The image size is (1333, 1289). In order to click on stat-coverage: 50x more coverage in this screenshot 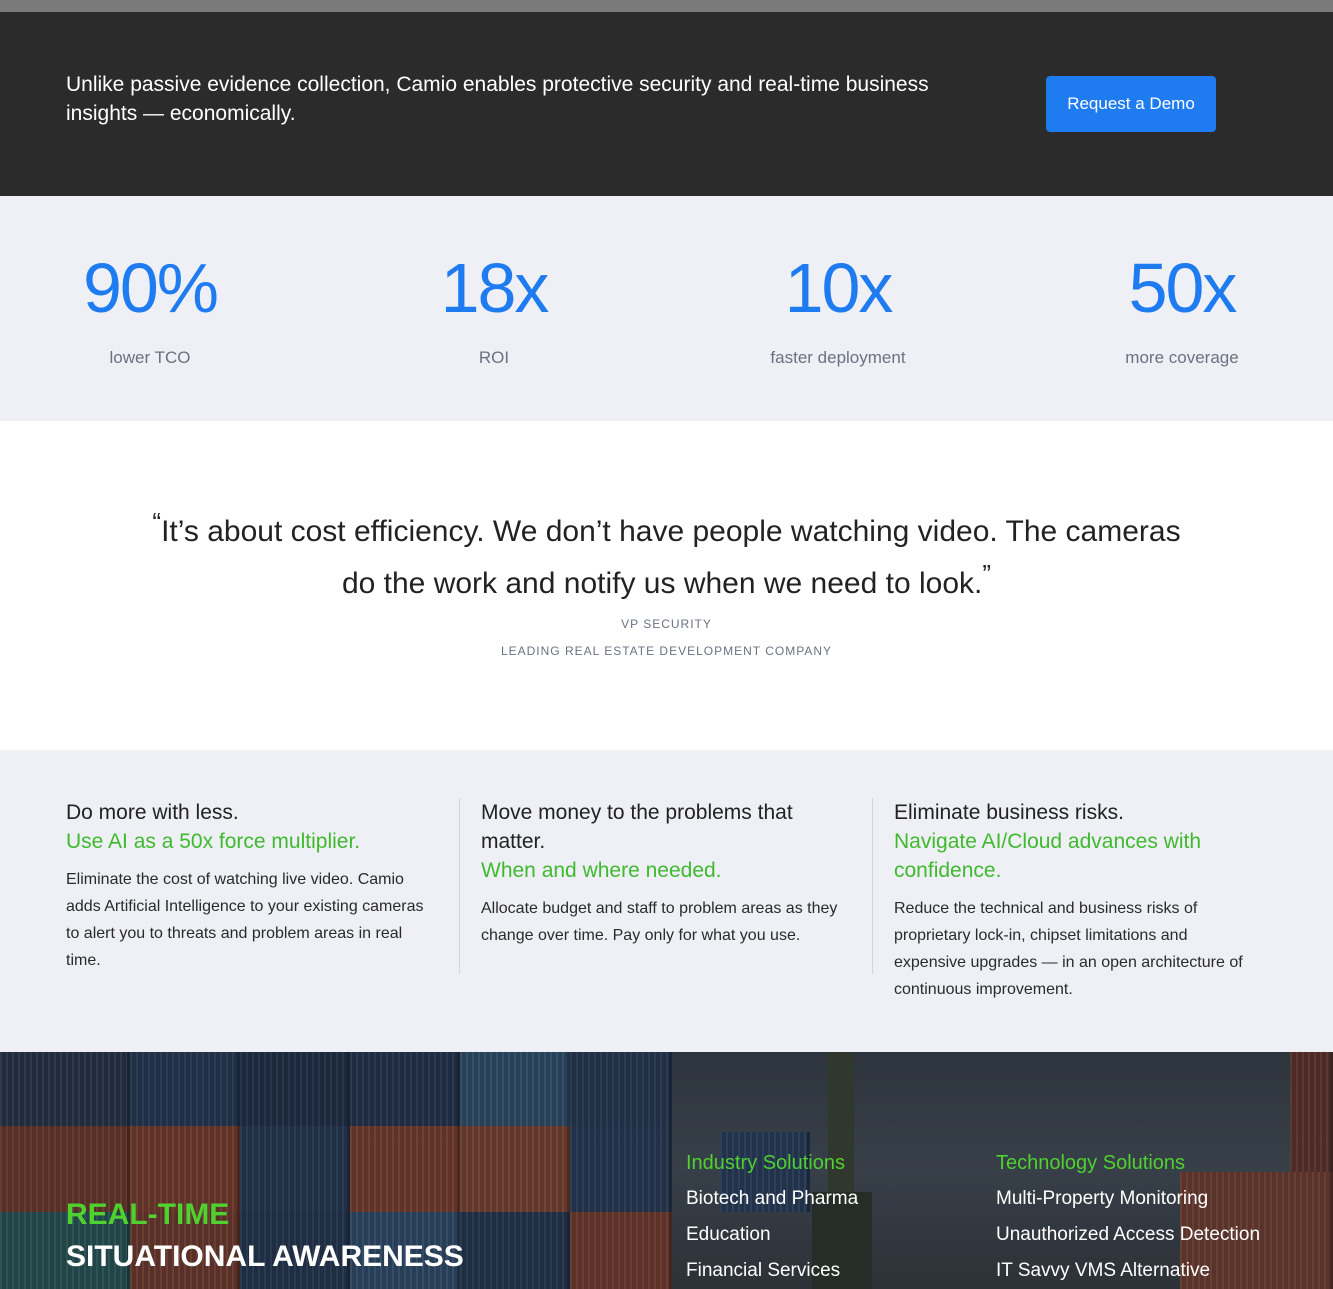, I will do `click(1182, 307)`.